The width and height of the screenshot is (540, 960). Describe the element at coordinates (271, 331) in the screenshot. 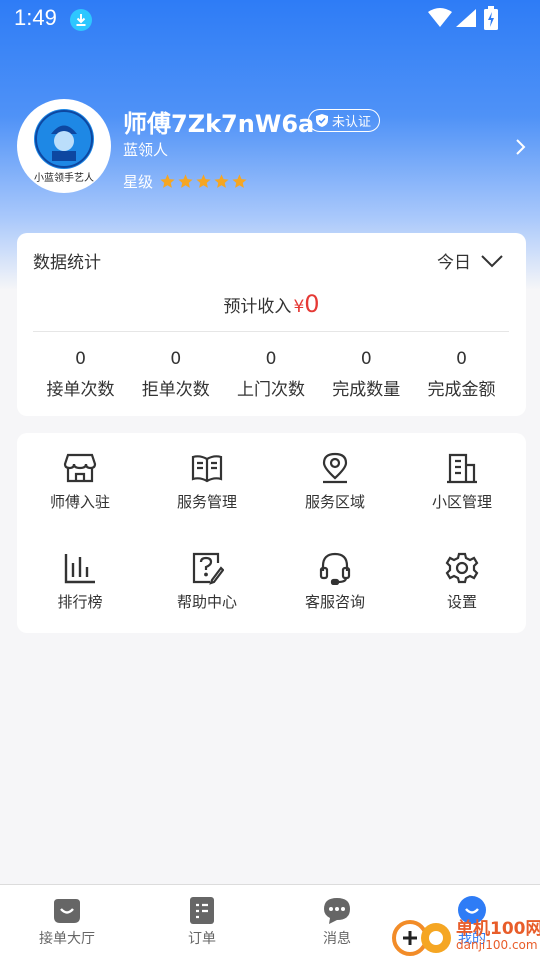

I see `divider` at that location.